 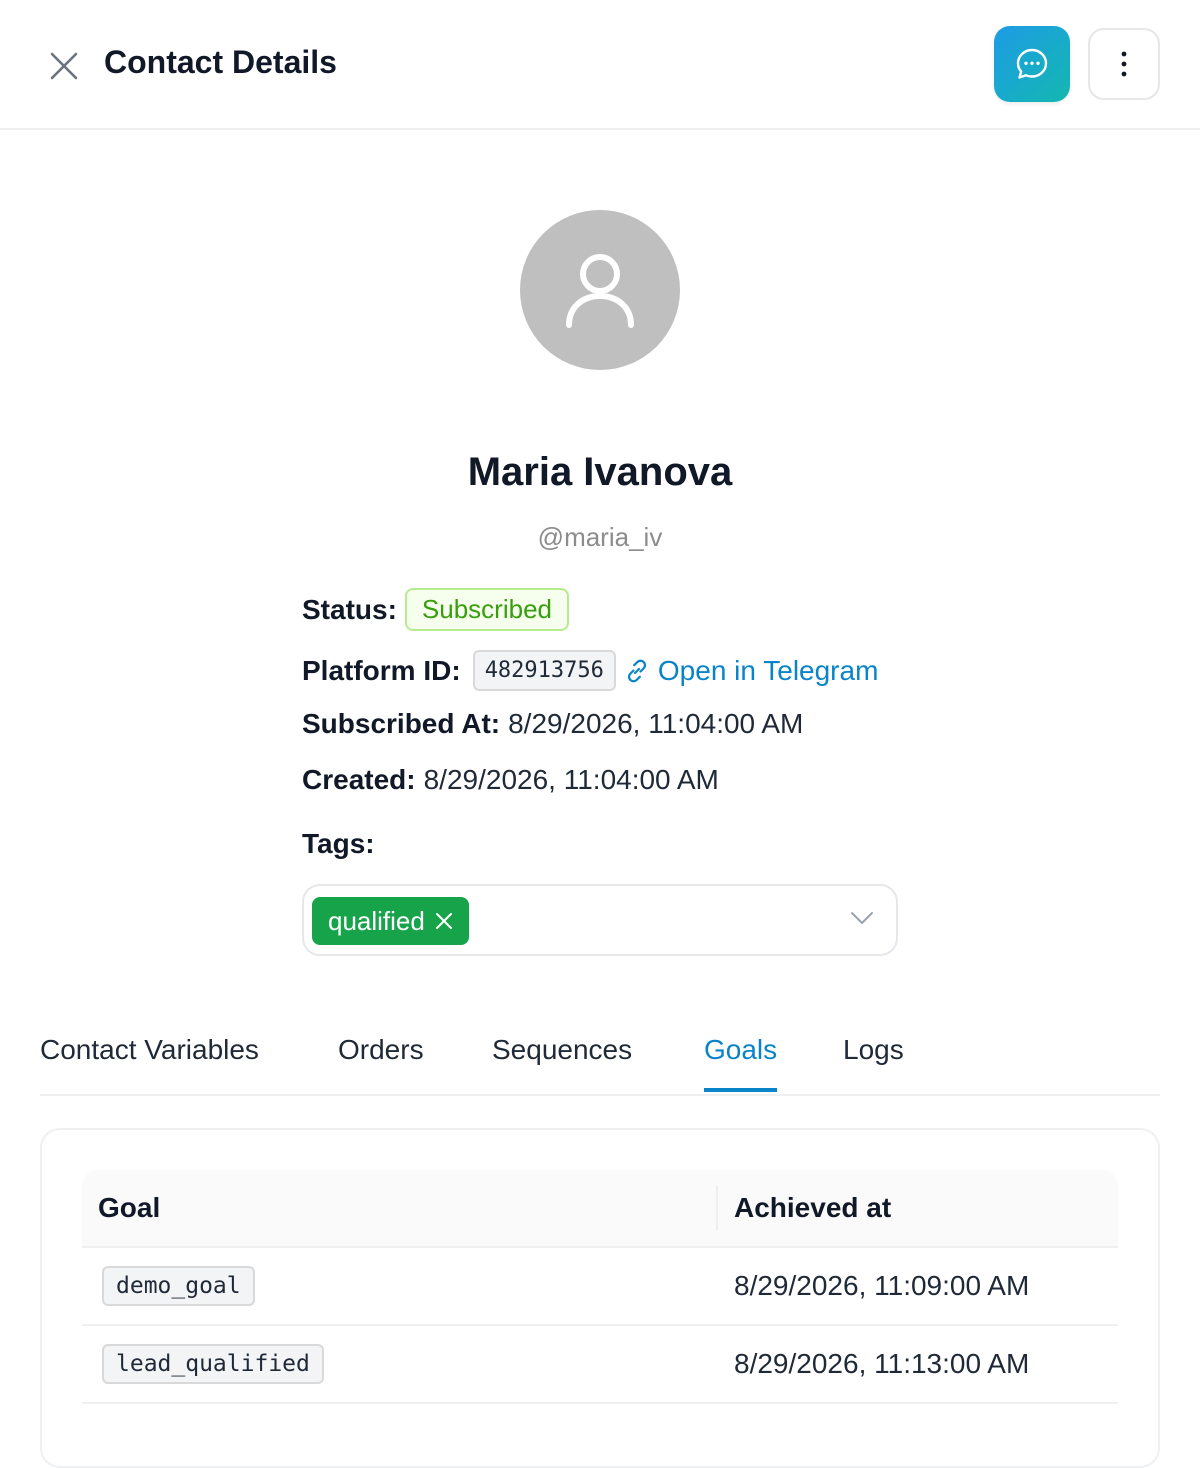 I want to click on subscribed-at-row: Subscribed At: 8/29/2026, 11:04:00 AM, so click(x=552, y=724).